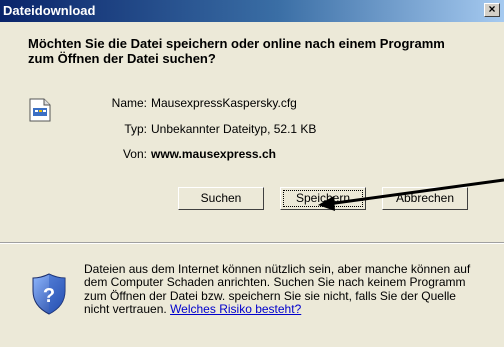 This screenshot has width=504, height=347. I want to click on separator-highlight, so click(252, 243).